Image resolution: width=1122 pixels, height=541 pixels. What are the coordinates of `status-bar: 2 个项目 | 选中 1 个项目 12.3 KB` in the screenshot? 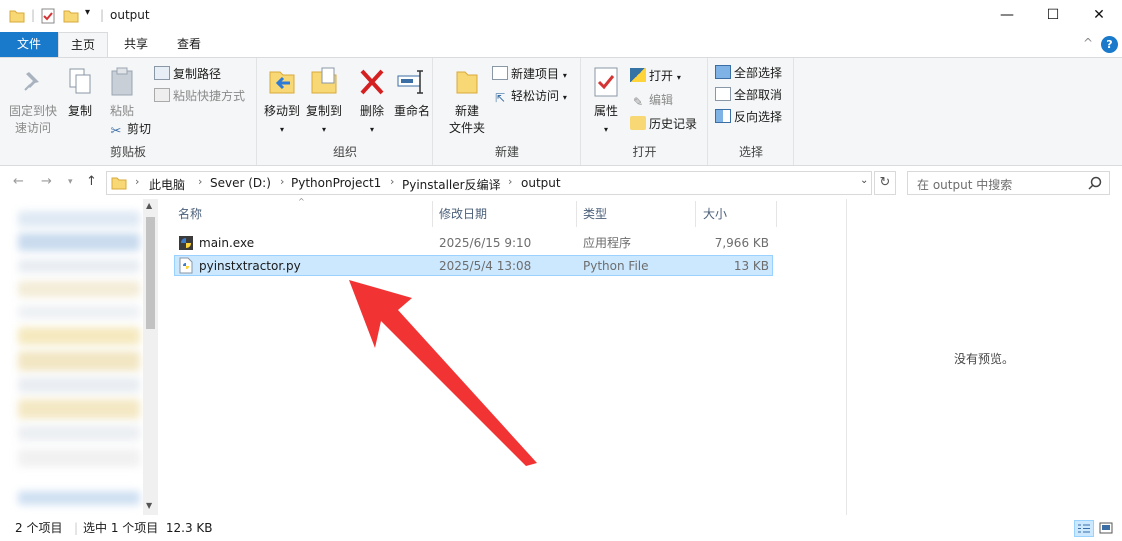 It's located at (561, 528).